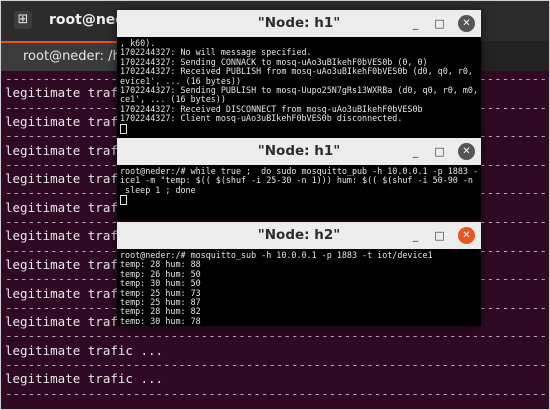 Image resolution: width=550 pixels, height=410 pixels. I want to click on new-tab-icon: ⊞, so click(23, 20).